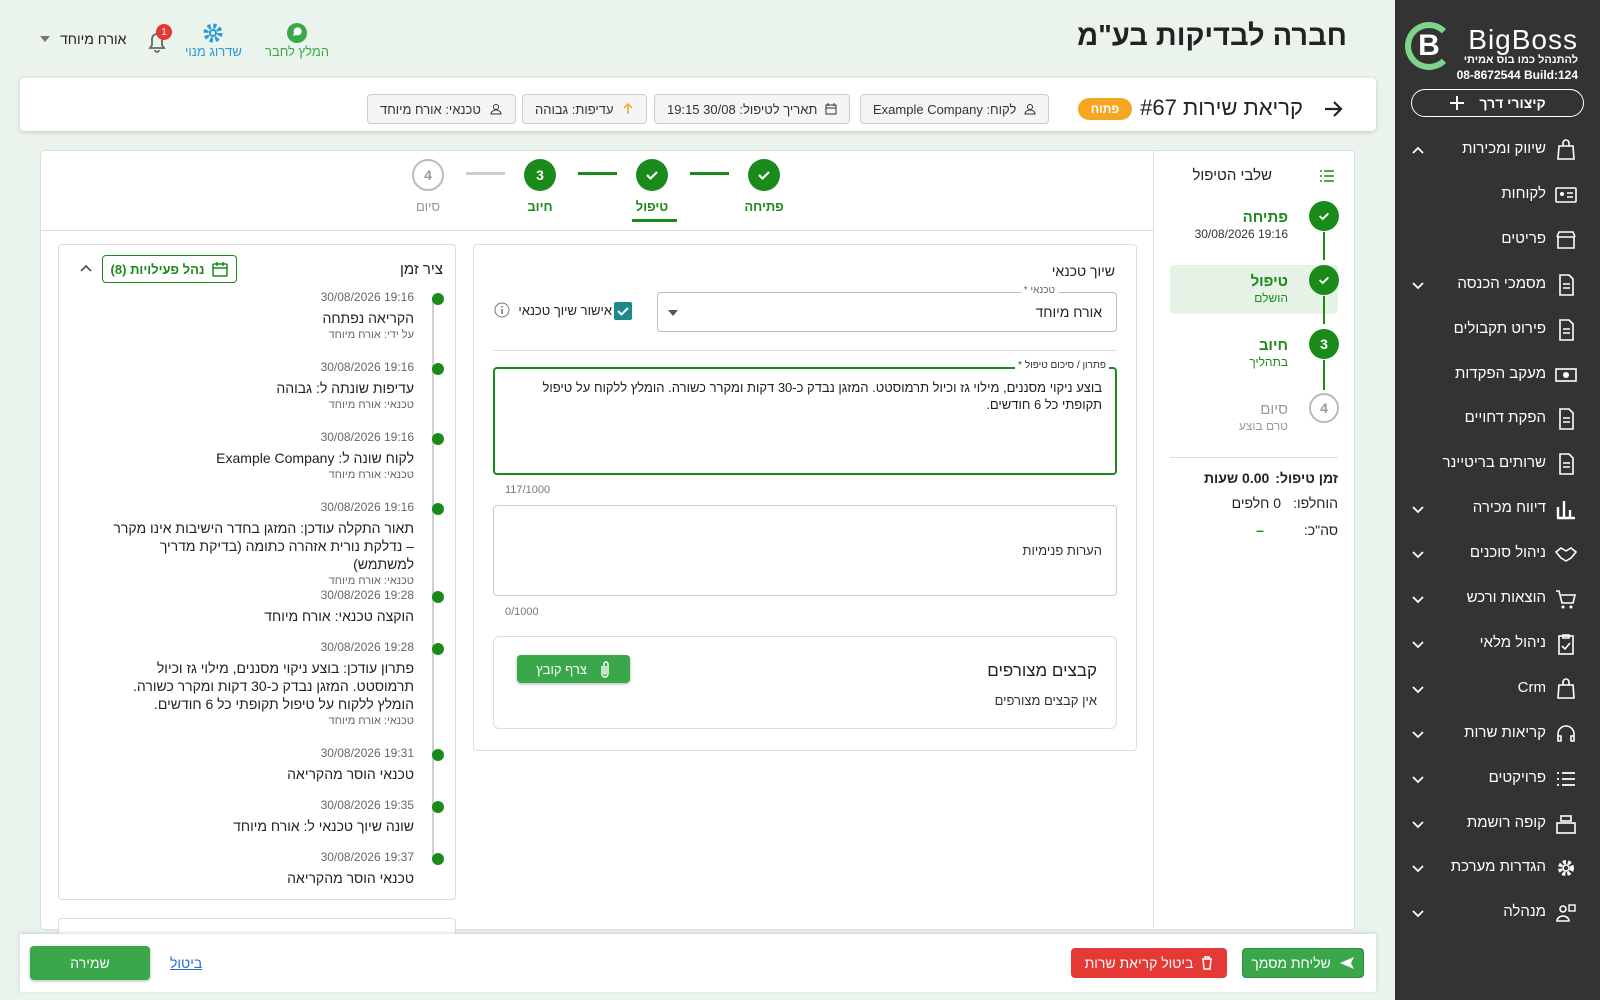  Describe the element at coordinates (1039, 290) in the screenshot. I see `technician-select-label: טכנאי *` at that location.